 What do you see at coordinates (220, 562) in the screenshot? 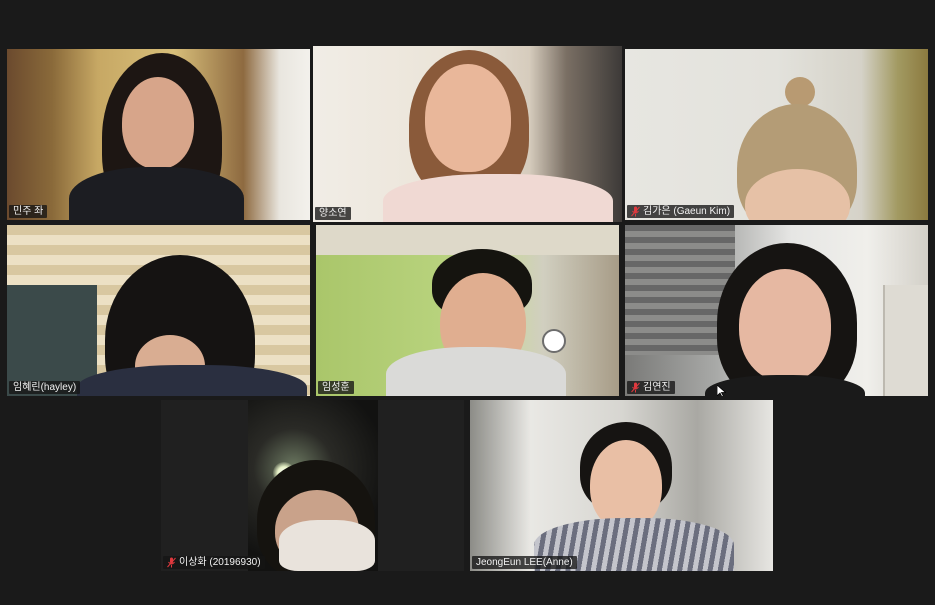
I see `participant-name: 이상화 (20196930)` at bounding box center [220, 562].